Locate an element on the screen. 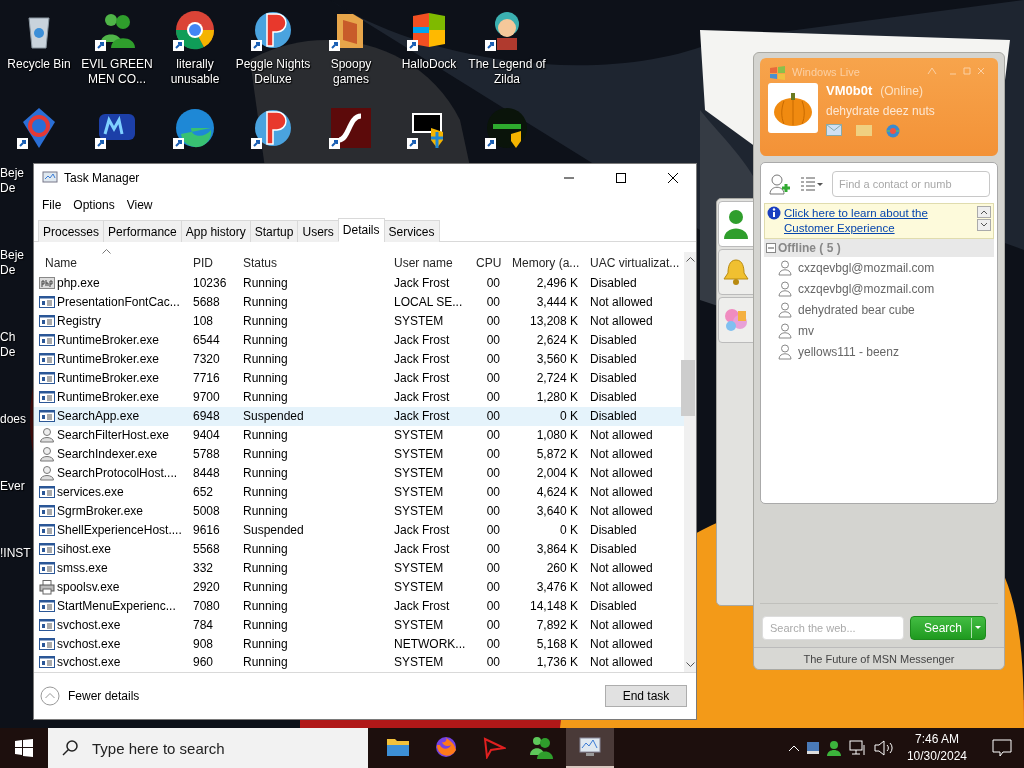 Image resolution: width=1024 pixels, height=768 pixels. desktop-icon-label: Spoopy games is located at coordinates (351, 72).